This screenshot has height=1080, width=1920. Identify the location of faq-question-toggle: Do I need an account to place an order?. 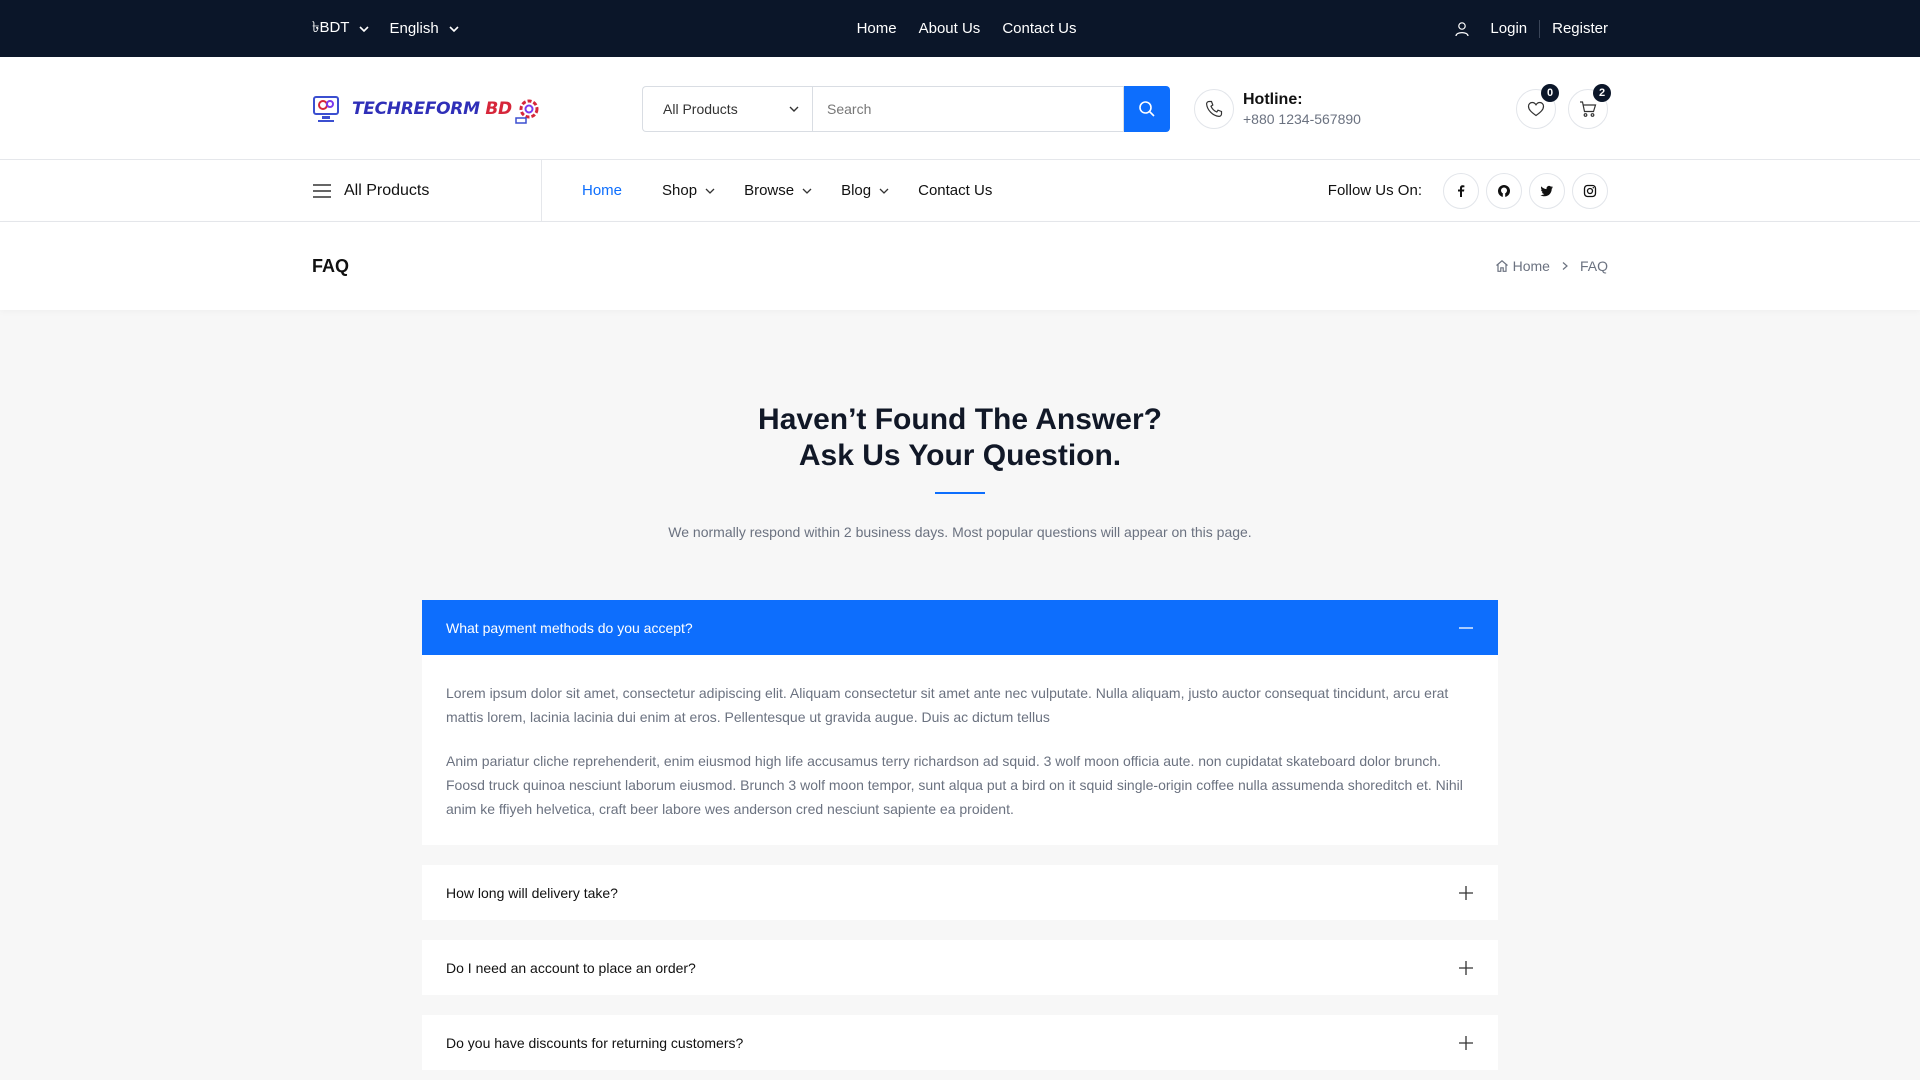
(960, 967).